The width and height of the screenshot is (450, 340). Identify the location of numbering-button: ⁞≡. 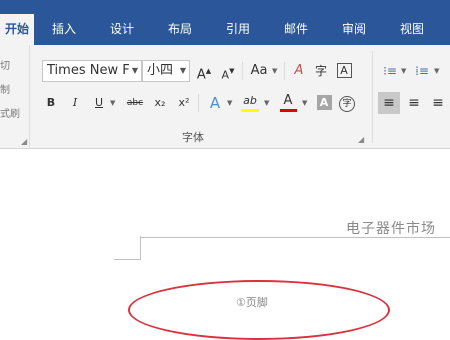
(422, 71).